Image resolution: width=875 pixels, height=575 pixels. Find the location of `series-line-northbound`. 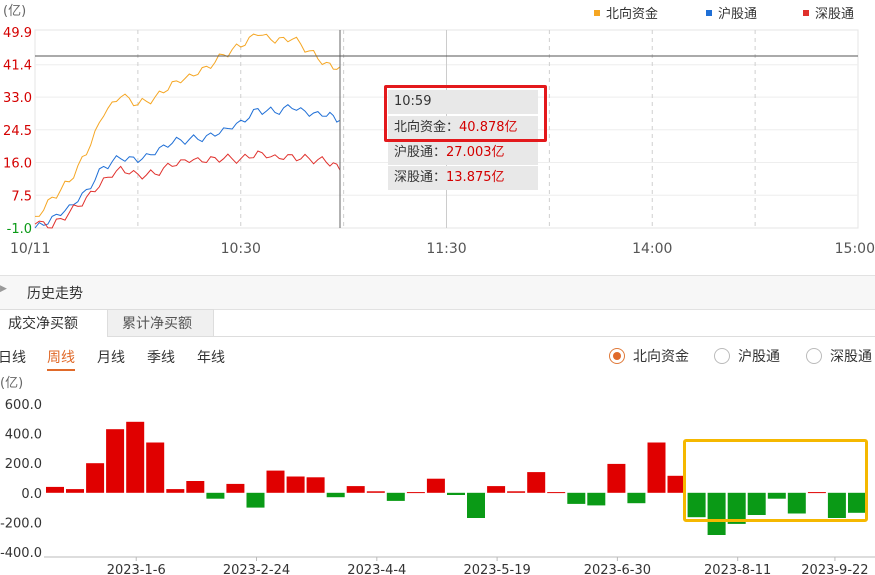

series-line-northbound is located at coordinates (187, 125).